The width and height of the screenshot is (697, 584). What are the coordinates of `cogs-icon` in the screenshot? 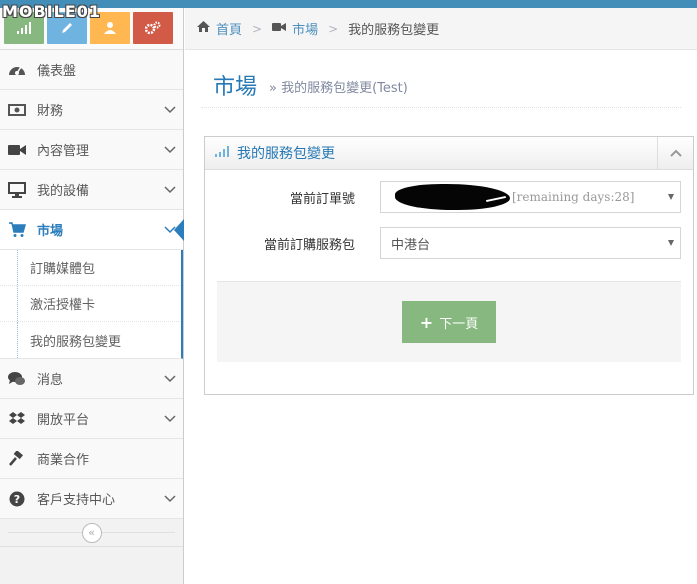 It's located at (153, 28).